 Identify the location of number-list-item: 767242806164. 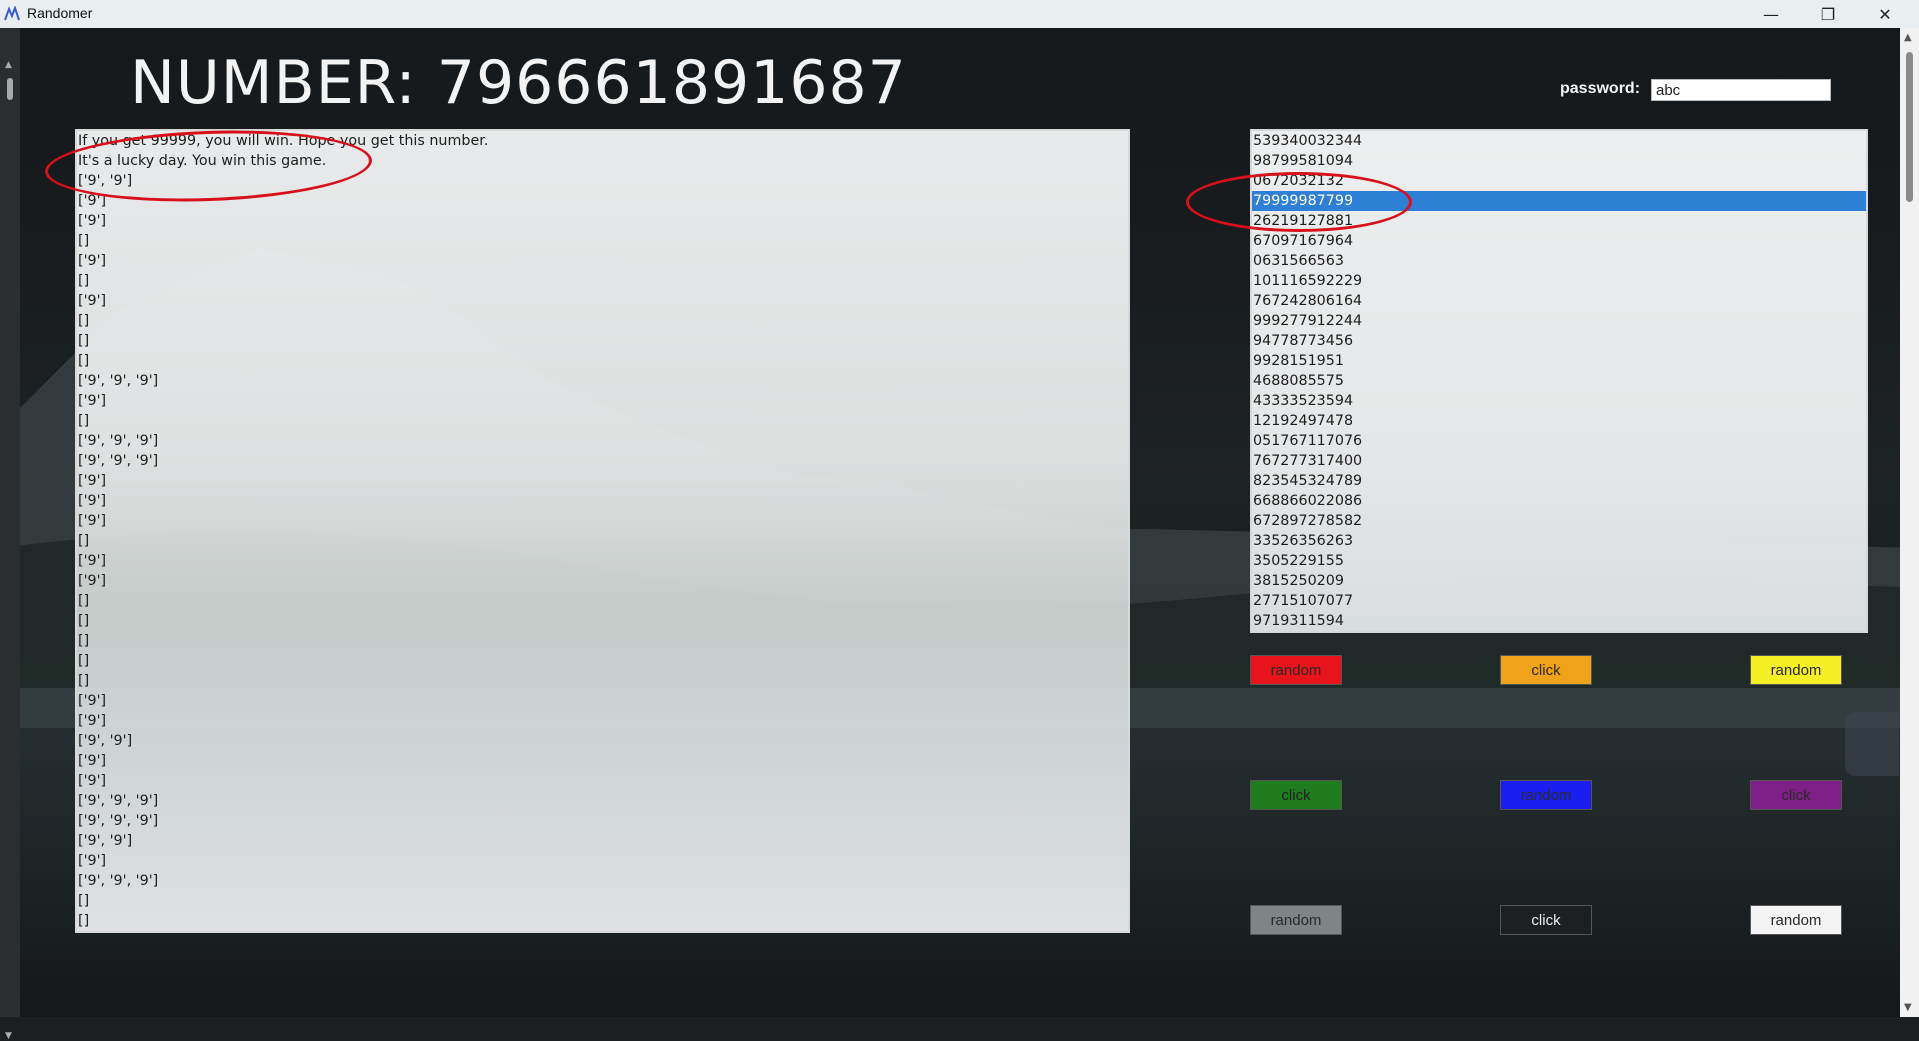
(1559, 301).